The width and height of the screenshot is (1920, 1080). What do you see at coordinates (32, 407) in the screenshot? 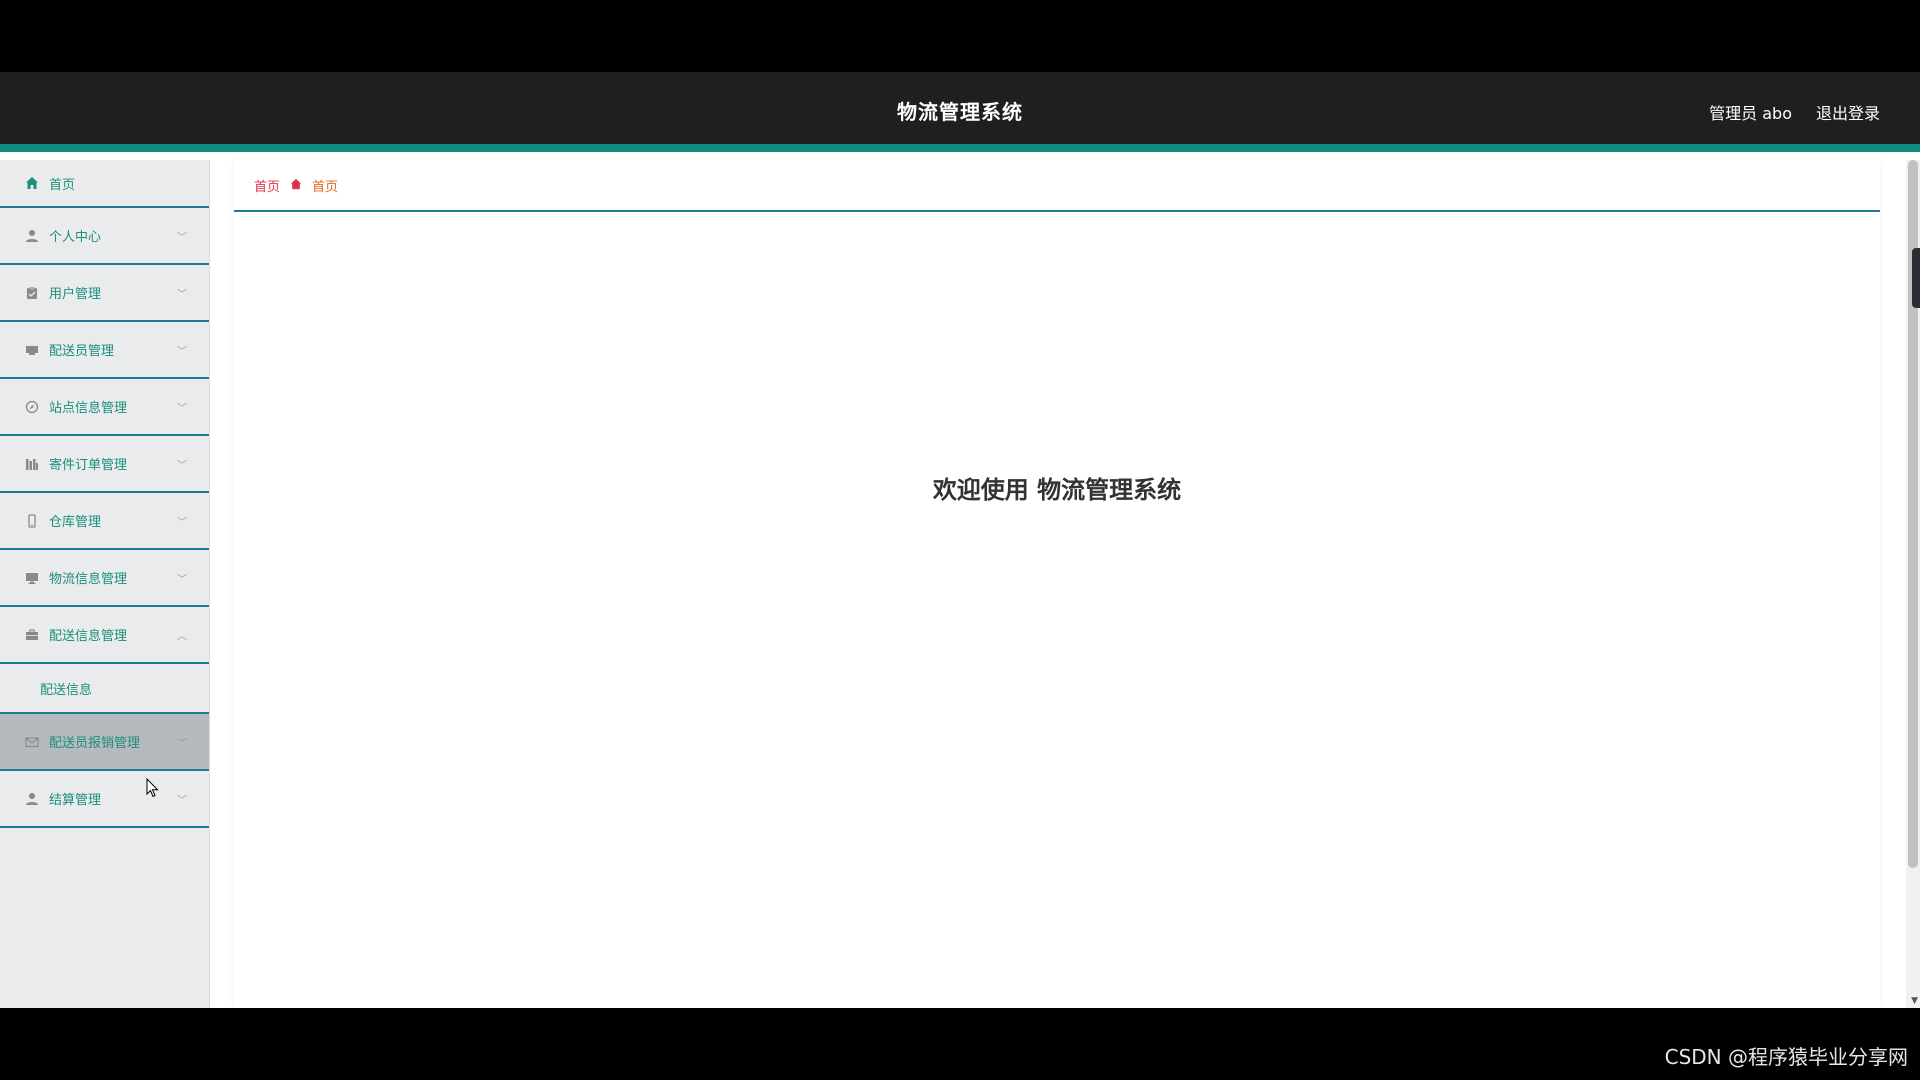
I see `compass-icon` at bounding box center [32, 407].